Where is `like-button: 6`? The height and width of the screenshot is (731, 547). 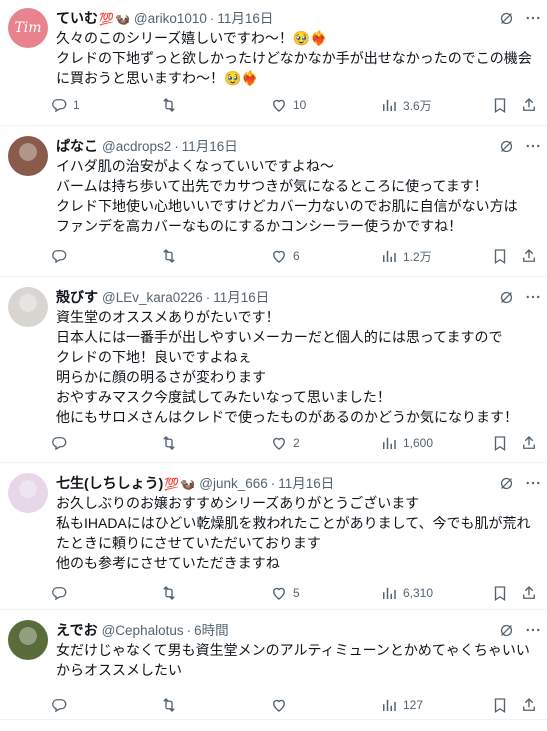
like-button: 6 is located at coordinates (285, 256).